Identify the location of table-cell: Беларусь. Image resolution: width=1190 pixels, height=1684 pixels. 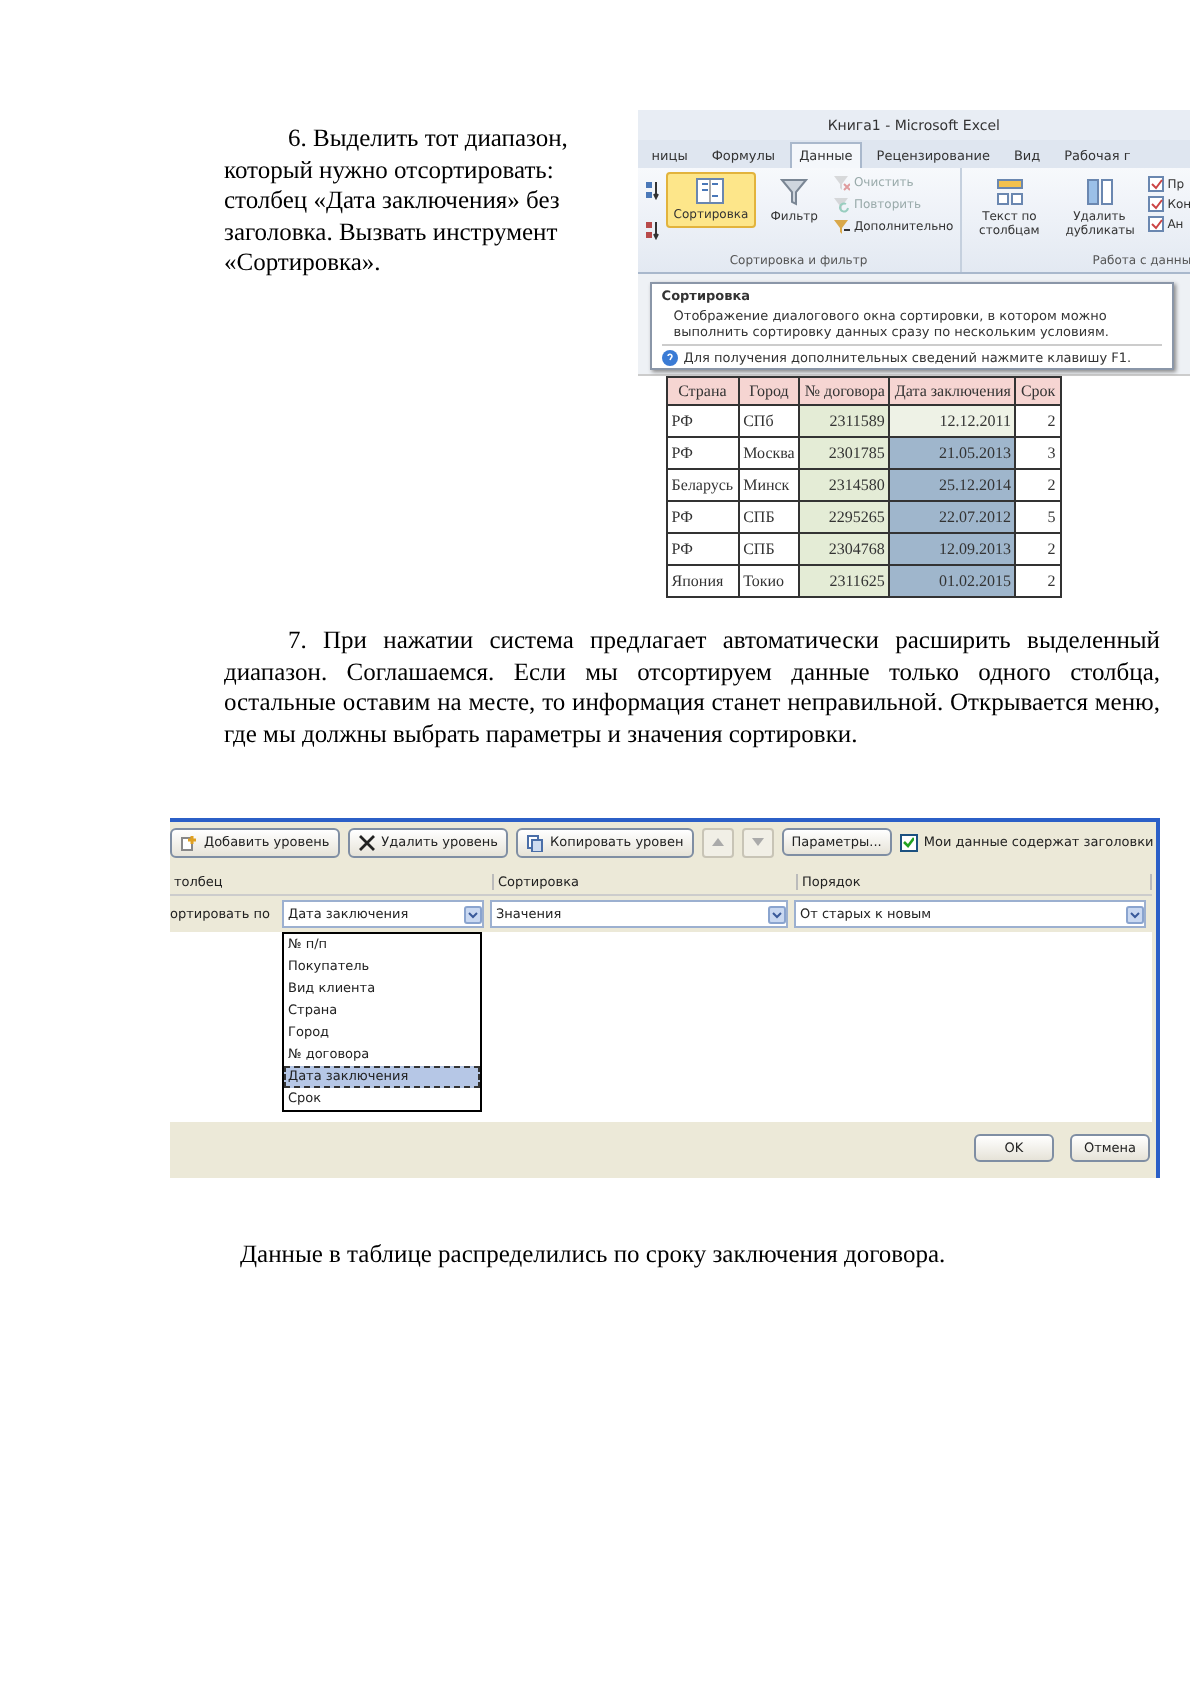
(702, 485).